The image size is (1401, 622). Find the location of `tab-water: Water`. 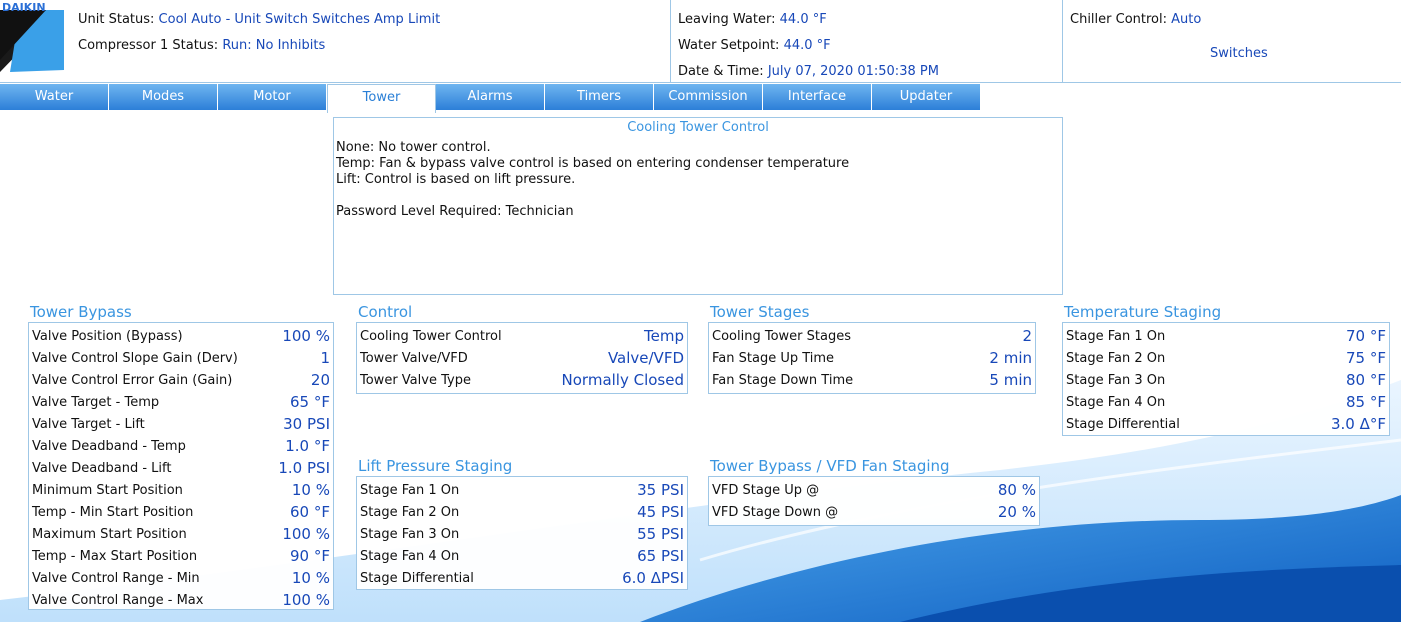

tab-water: Water is located at coordinates (54, 97).